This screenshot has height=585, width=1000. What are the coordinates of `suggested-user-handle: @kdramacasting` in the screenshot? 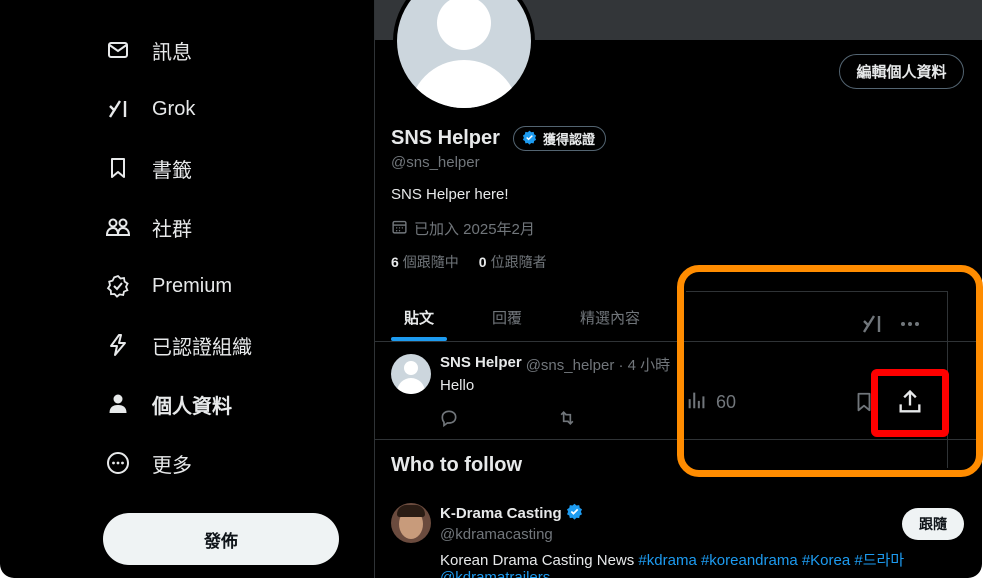 It's located at (496, 534).